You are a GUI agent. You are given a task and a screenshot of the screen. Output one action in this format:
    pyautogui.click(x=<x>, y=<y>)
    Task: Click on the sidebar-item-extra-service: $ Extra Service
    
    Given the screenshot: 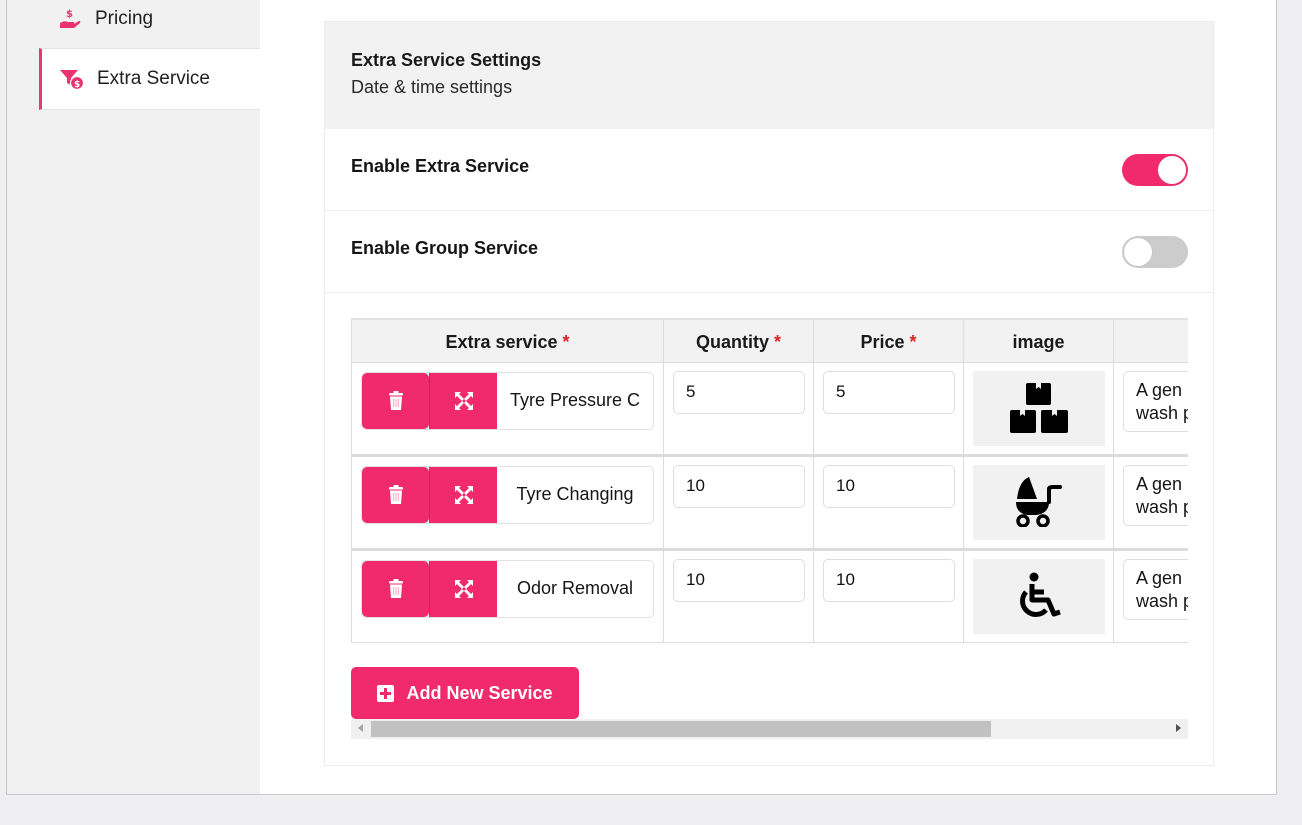 What is the action you would take?
    pyautogui.click(x=149, y=79)
    